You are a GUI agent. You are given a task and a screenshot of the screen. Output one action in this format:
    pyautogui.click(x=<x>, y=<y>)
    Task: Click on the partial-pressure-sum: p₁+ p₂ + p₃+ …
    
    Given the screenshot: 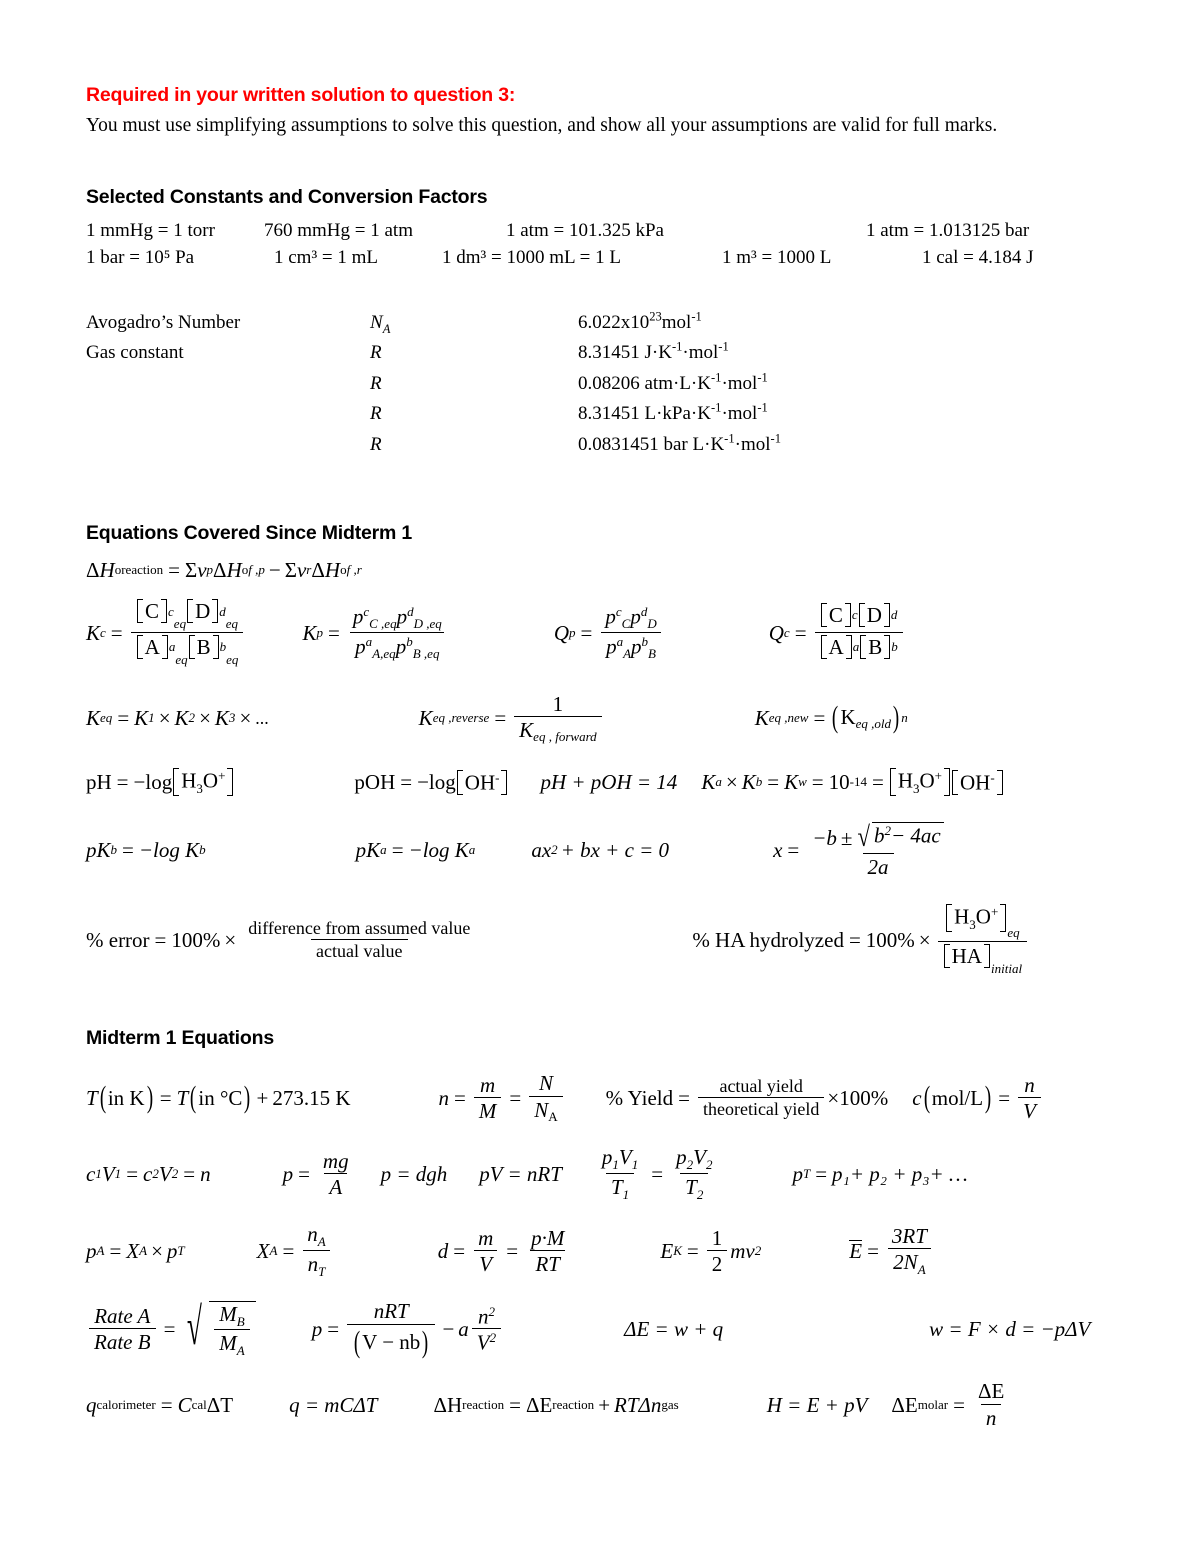 What is the action you would take?
    pyautogui.click(x=900, y=1173)
    